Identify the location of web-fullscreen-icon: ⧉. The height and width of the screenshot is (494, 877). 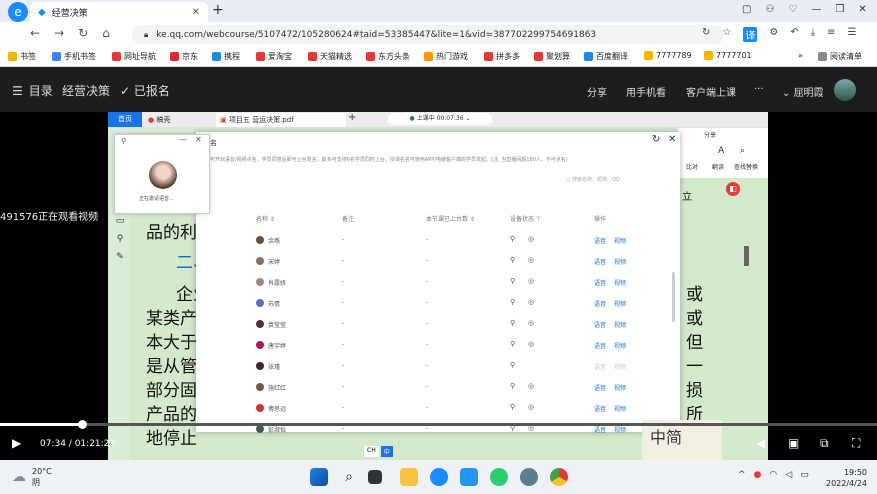
(824, 443).